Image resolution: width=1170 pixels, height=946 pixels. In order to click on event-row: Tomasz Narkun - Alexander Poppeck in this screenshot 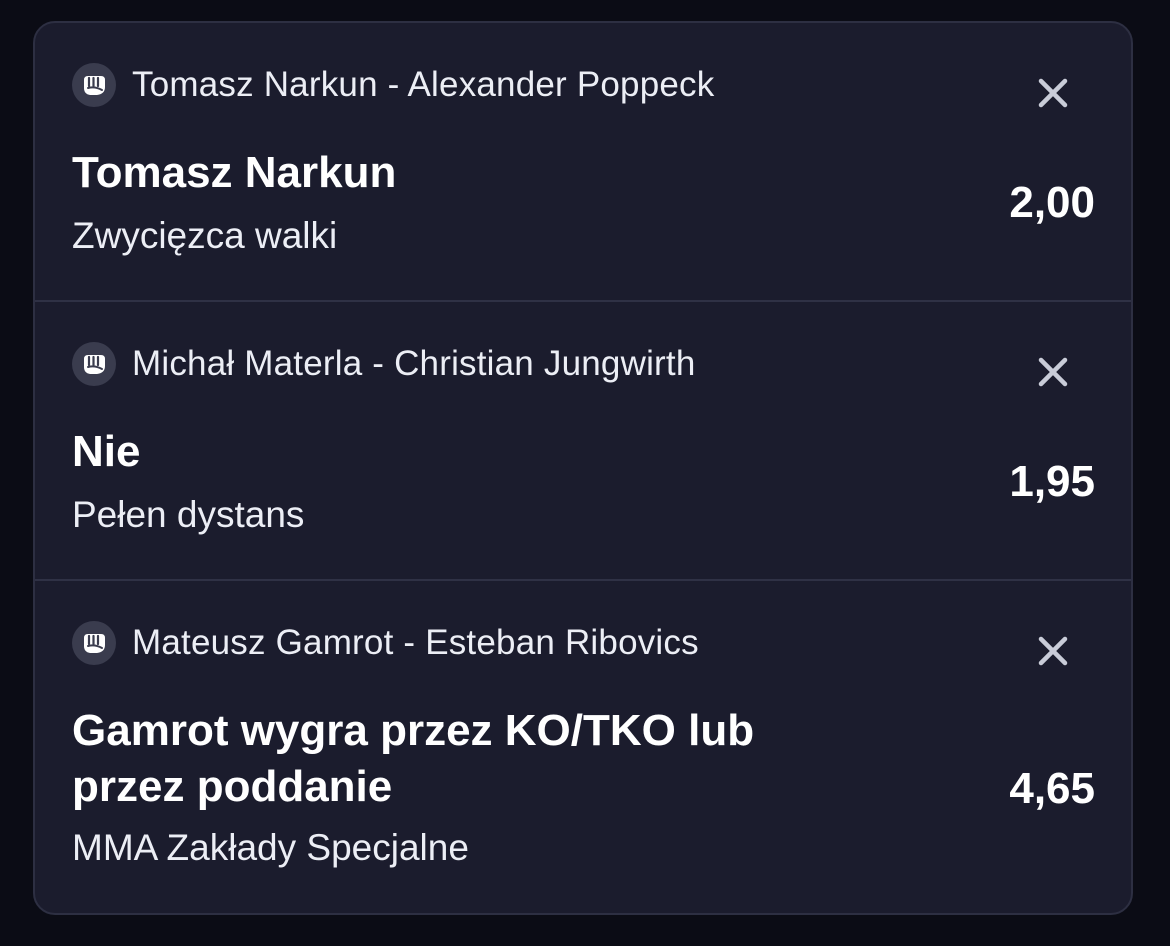, I will do `click(393, 85)`.